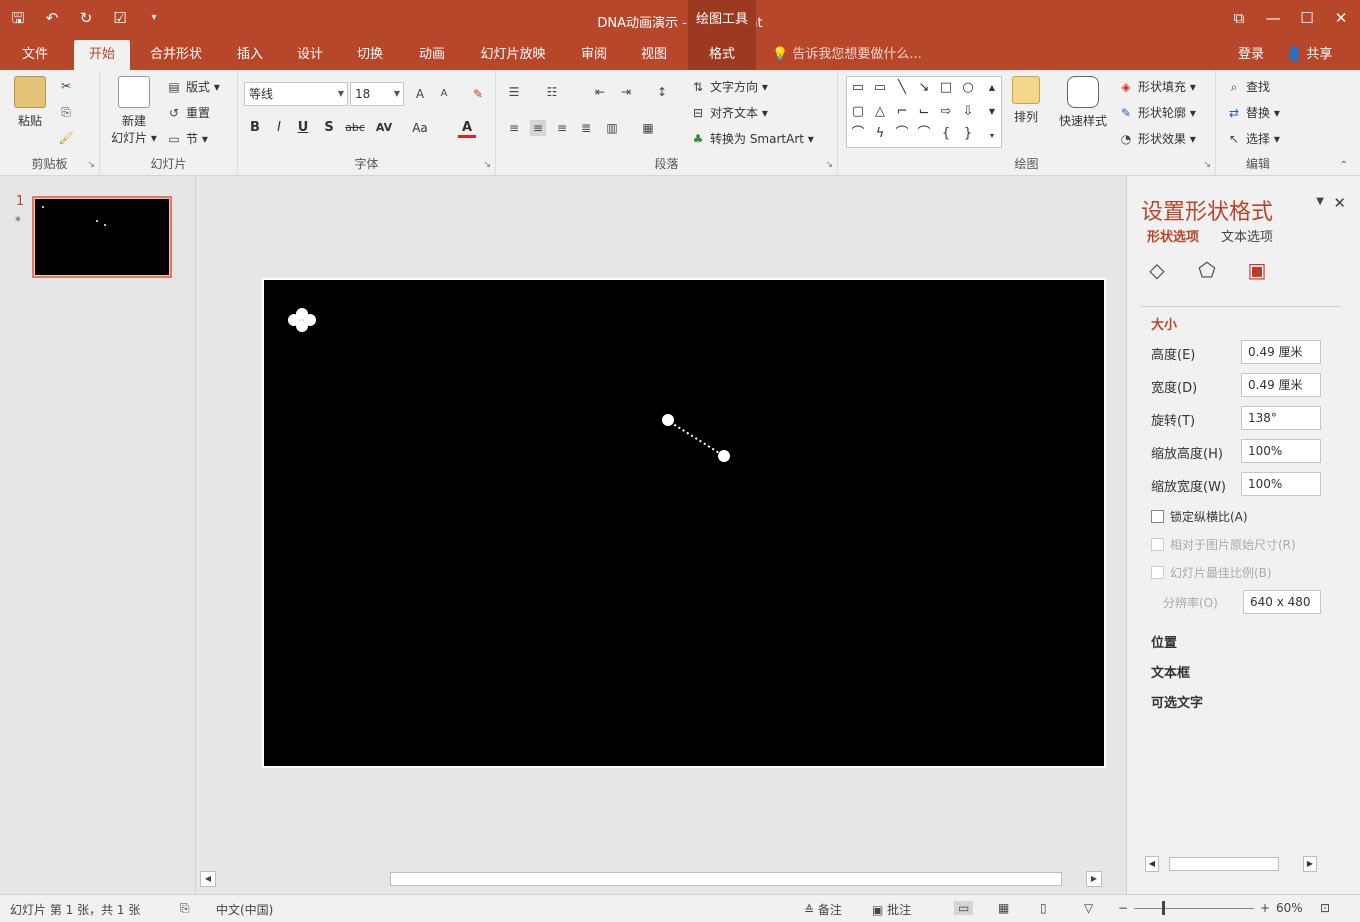 The width and height of the screenshot is (1360, 922). What do you see at coordinates (964, 908) in the screenshot?
I see `normal-view-icon: ▭` at bounding box center [964, 908].